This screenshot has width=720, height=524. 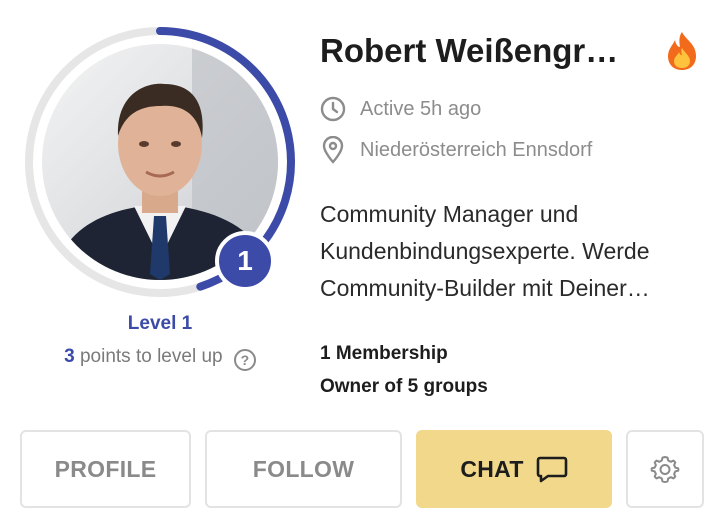 What do you see at coordinates (160, 323) in the screenshot?
I see `level-label: Level 1` at bounding box center [160, 323].